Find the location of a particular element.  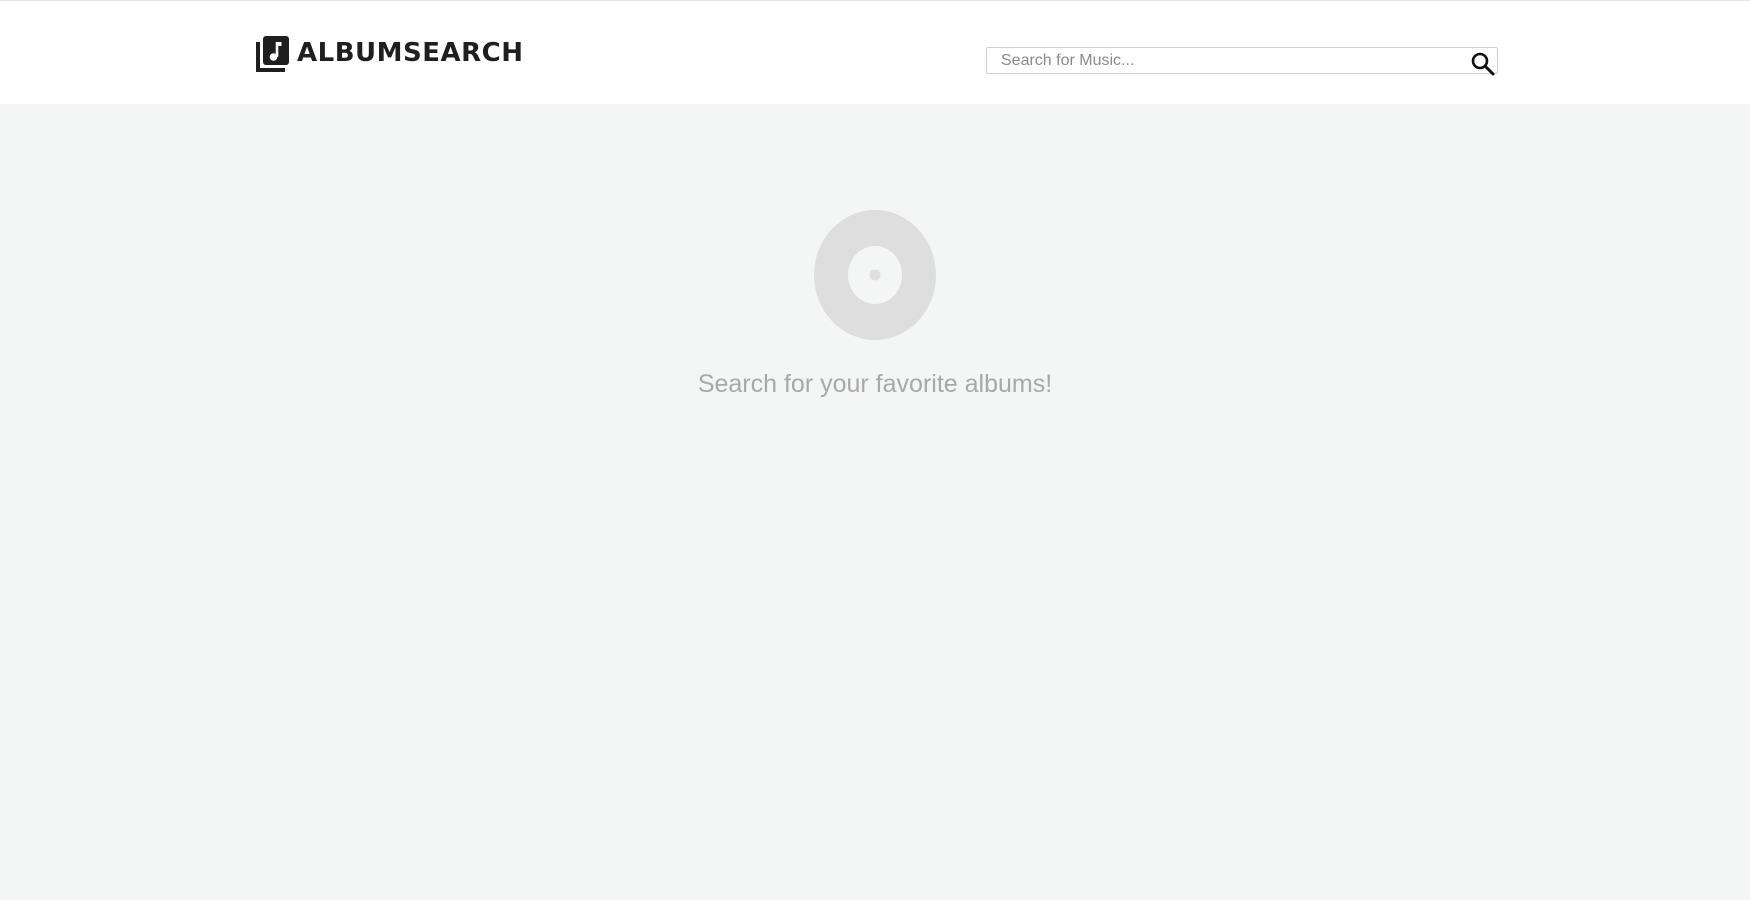

search-bar is located at coordinates (1242, 61).